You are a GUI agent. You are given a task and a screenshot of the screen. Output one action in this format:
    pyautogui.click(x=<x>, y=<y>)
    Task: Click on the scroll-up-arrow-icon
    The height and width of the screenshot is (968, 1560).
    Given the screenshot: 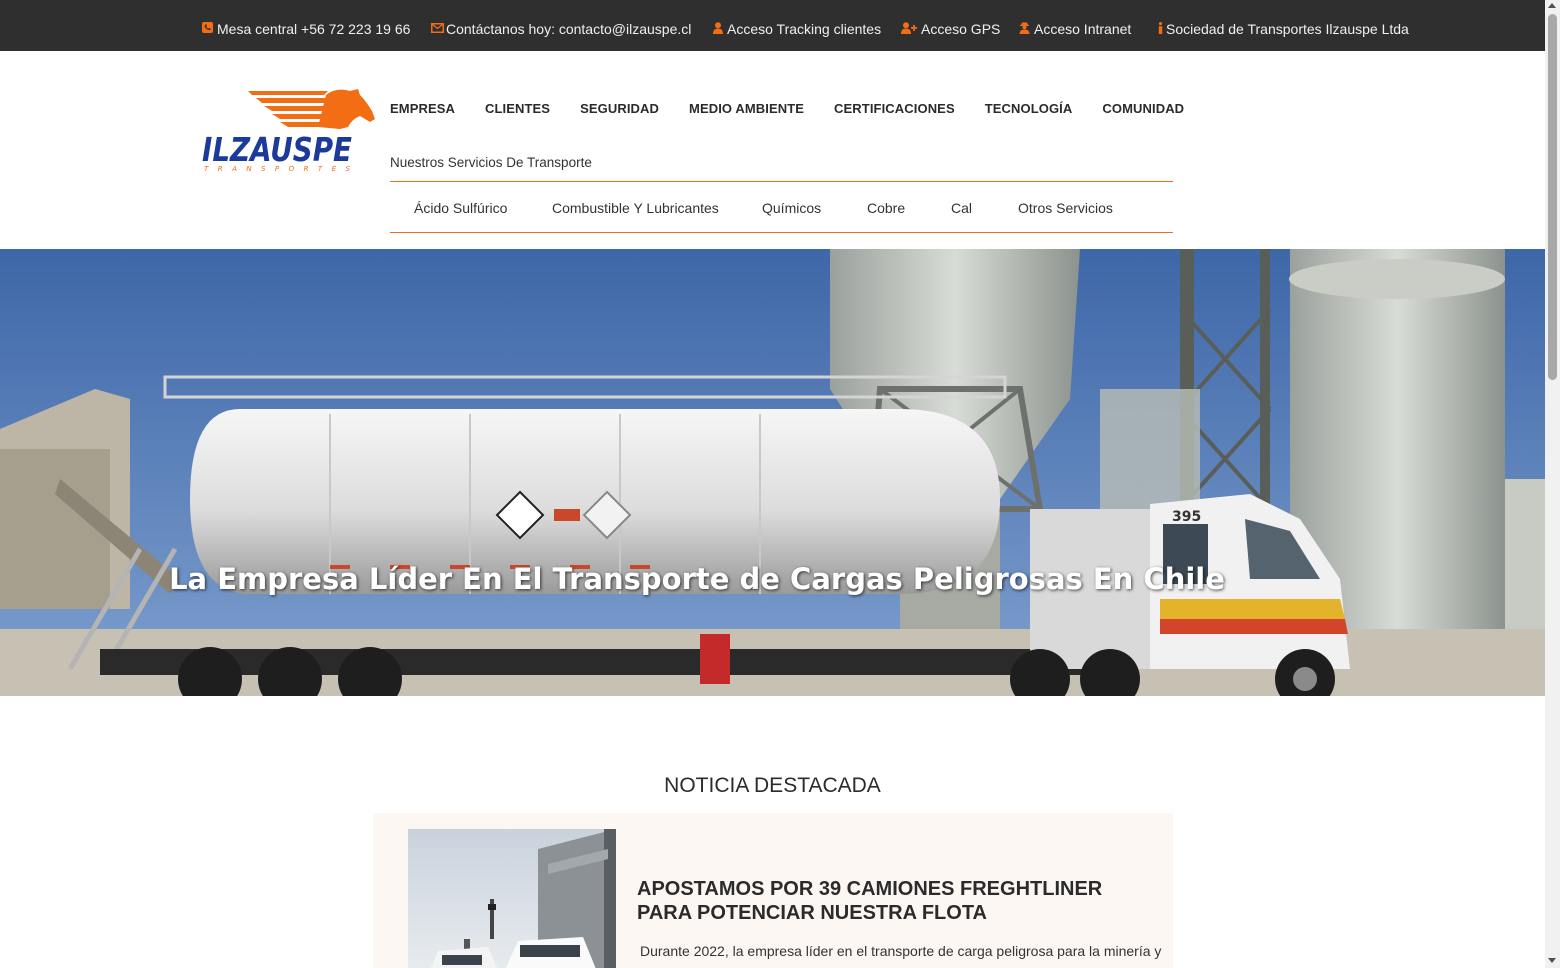 What is the action you would take?
    pyautogui.click(x=1552, y=5)
    